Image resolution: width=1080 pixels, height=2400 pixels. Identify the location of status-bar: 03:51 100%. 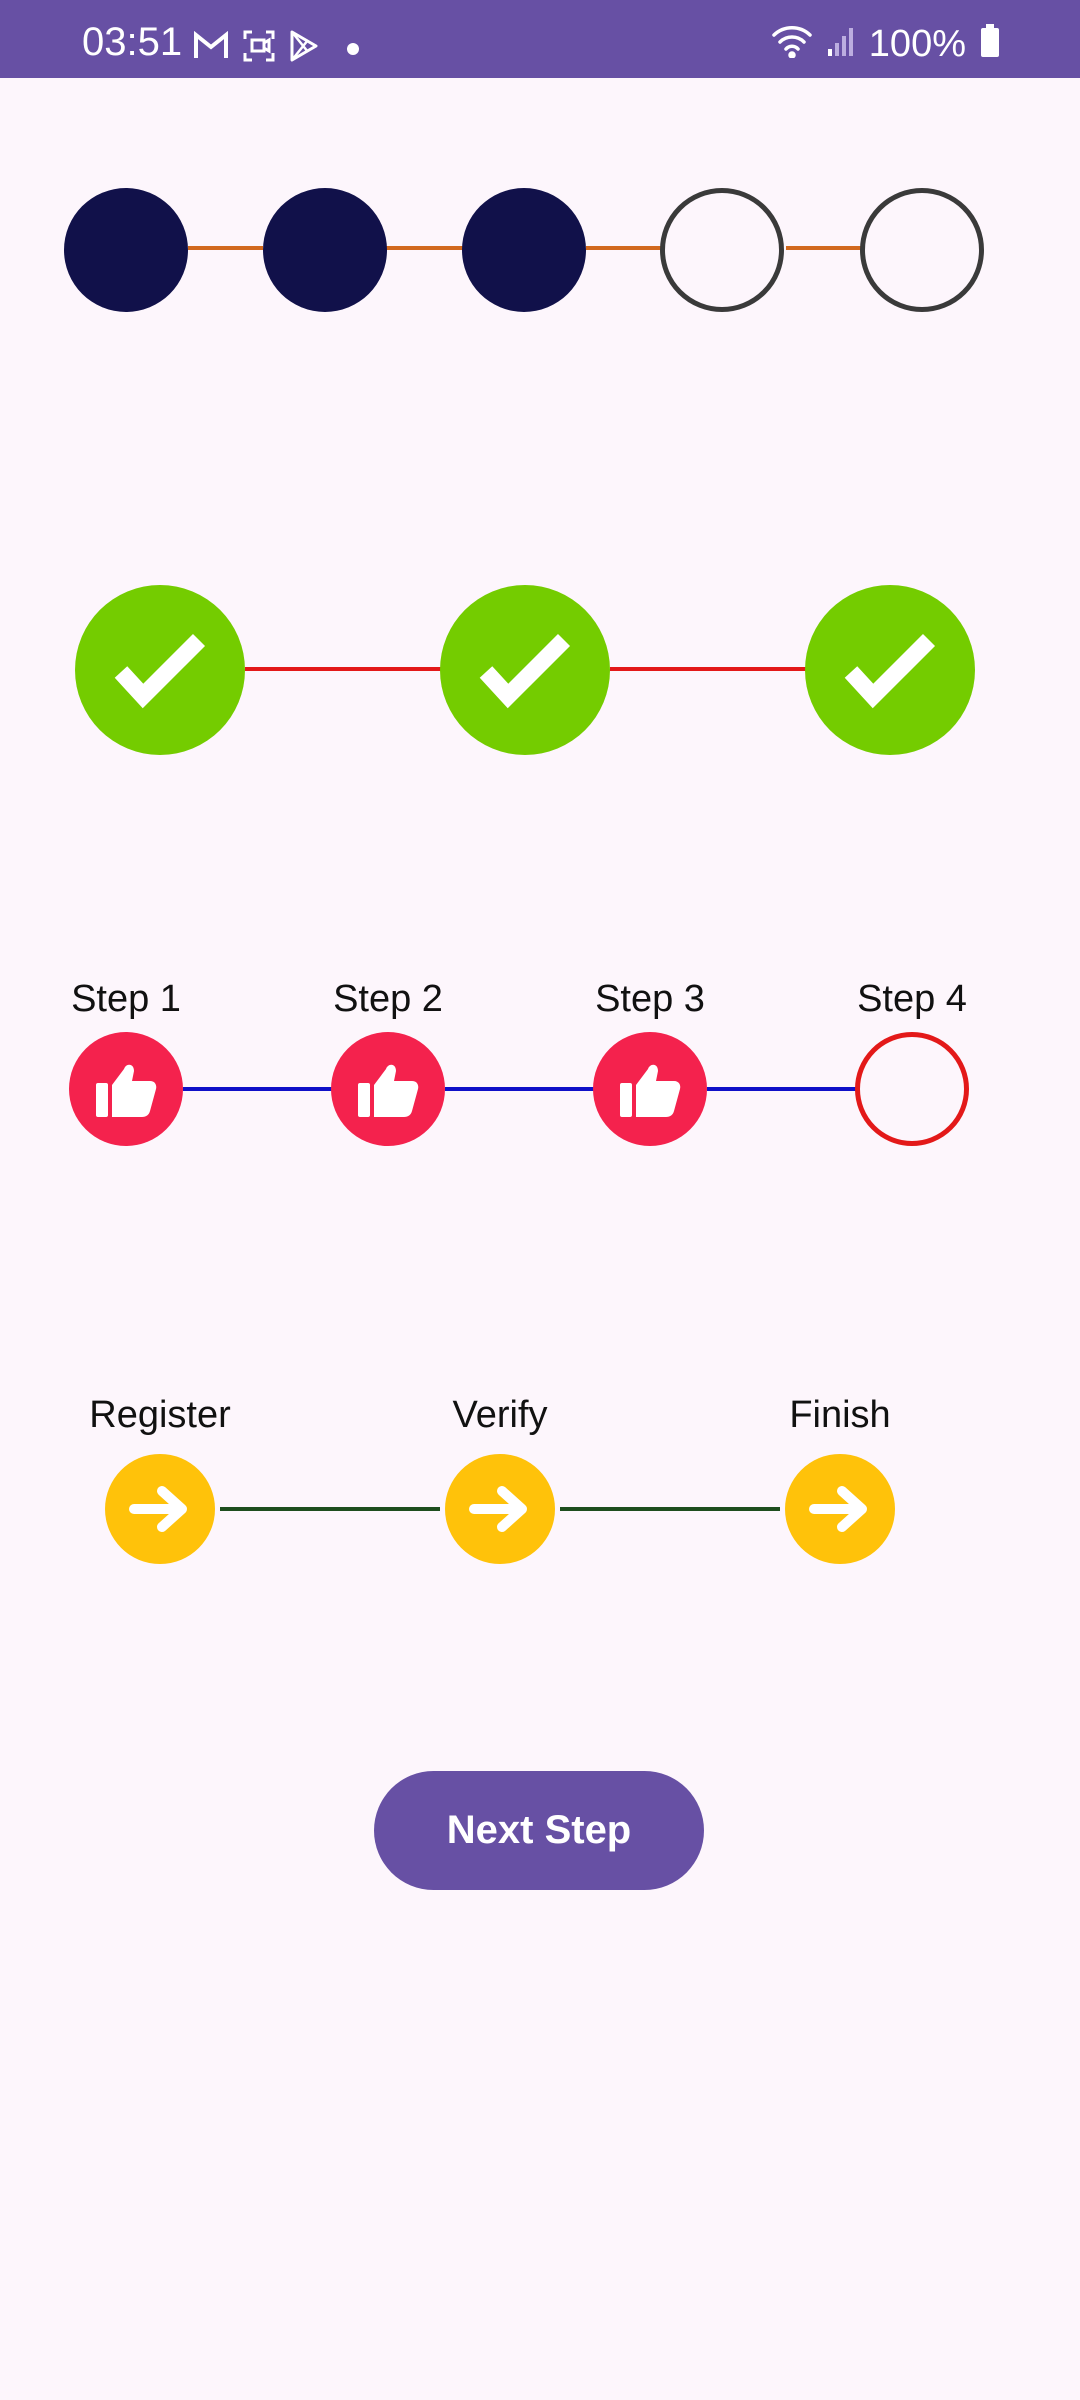
(540, 39).